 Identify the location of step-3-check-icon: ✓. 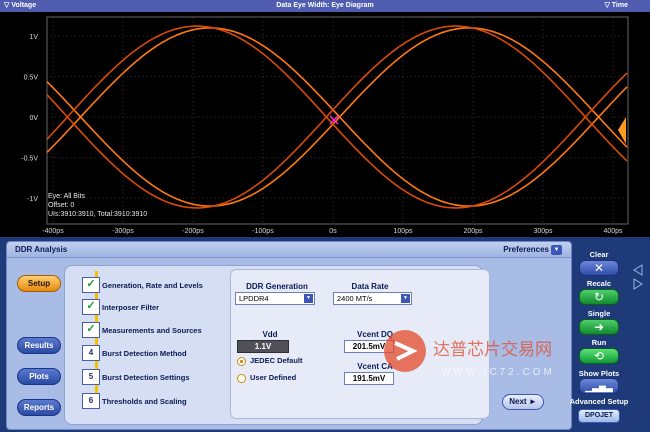
(91, 330).